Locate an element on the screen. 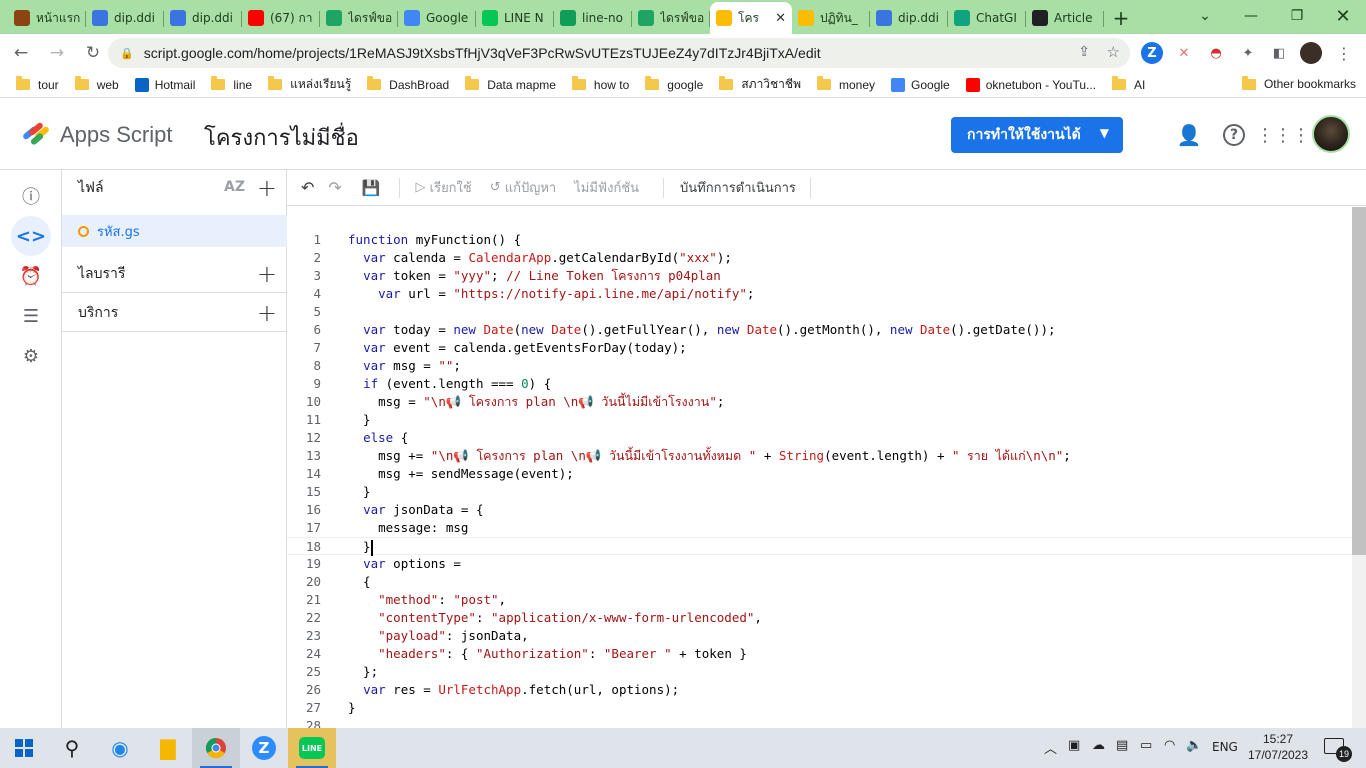  help-icon: ? is located at coordinates (1234, 135).